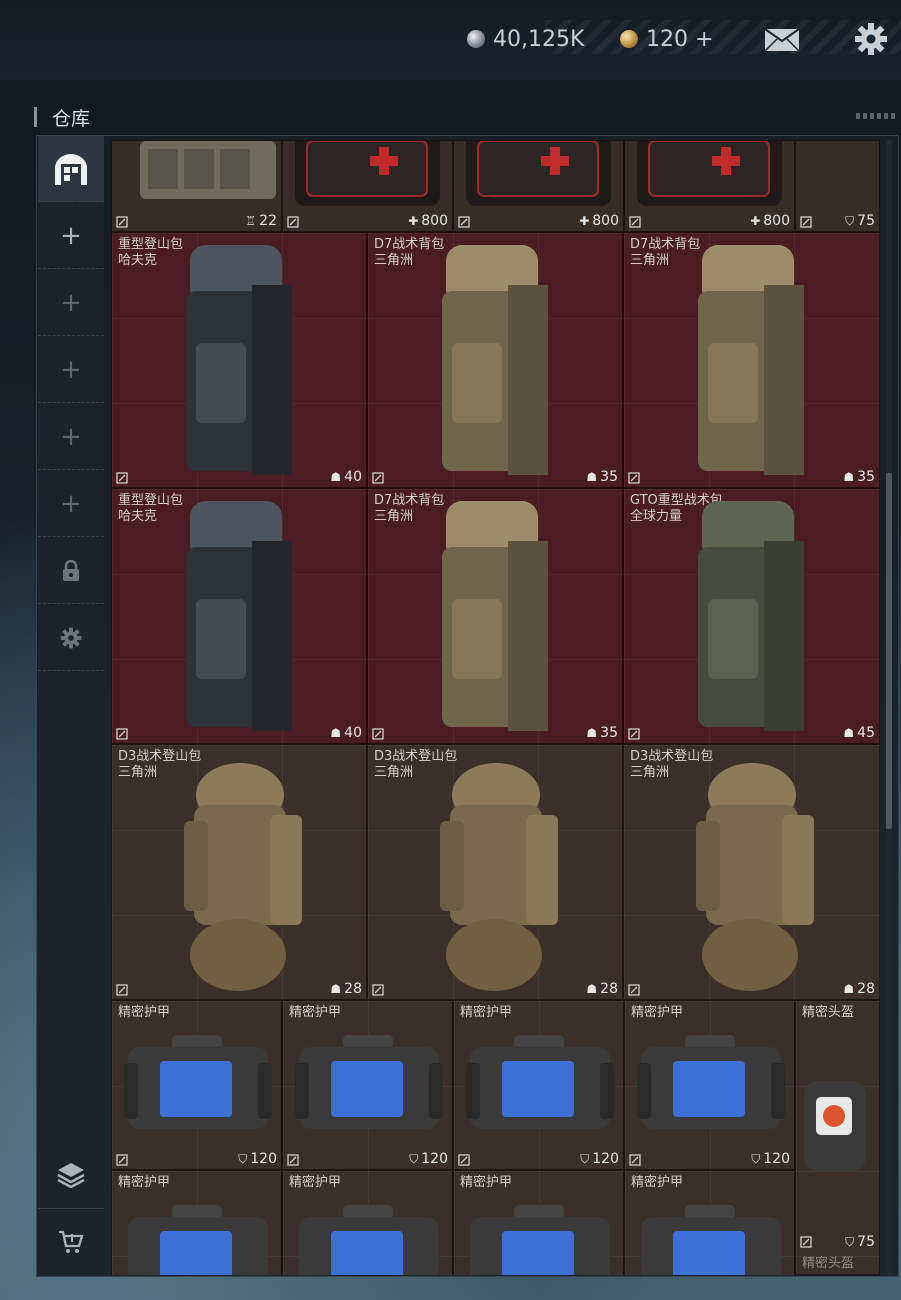 The image size is (901, 1300). I want to click on silver-coin-icon, so click(476, 39).